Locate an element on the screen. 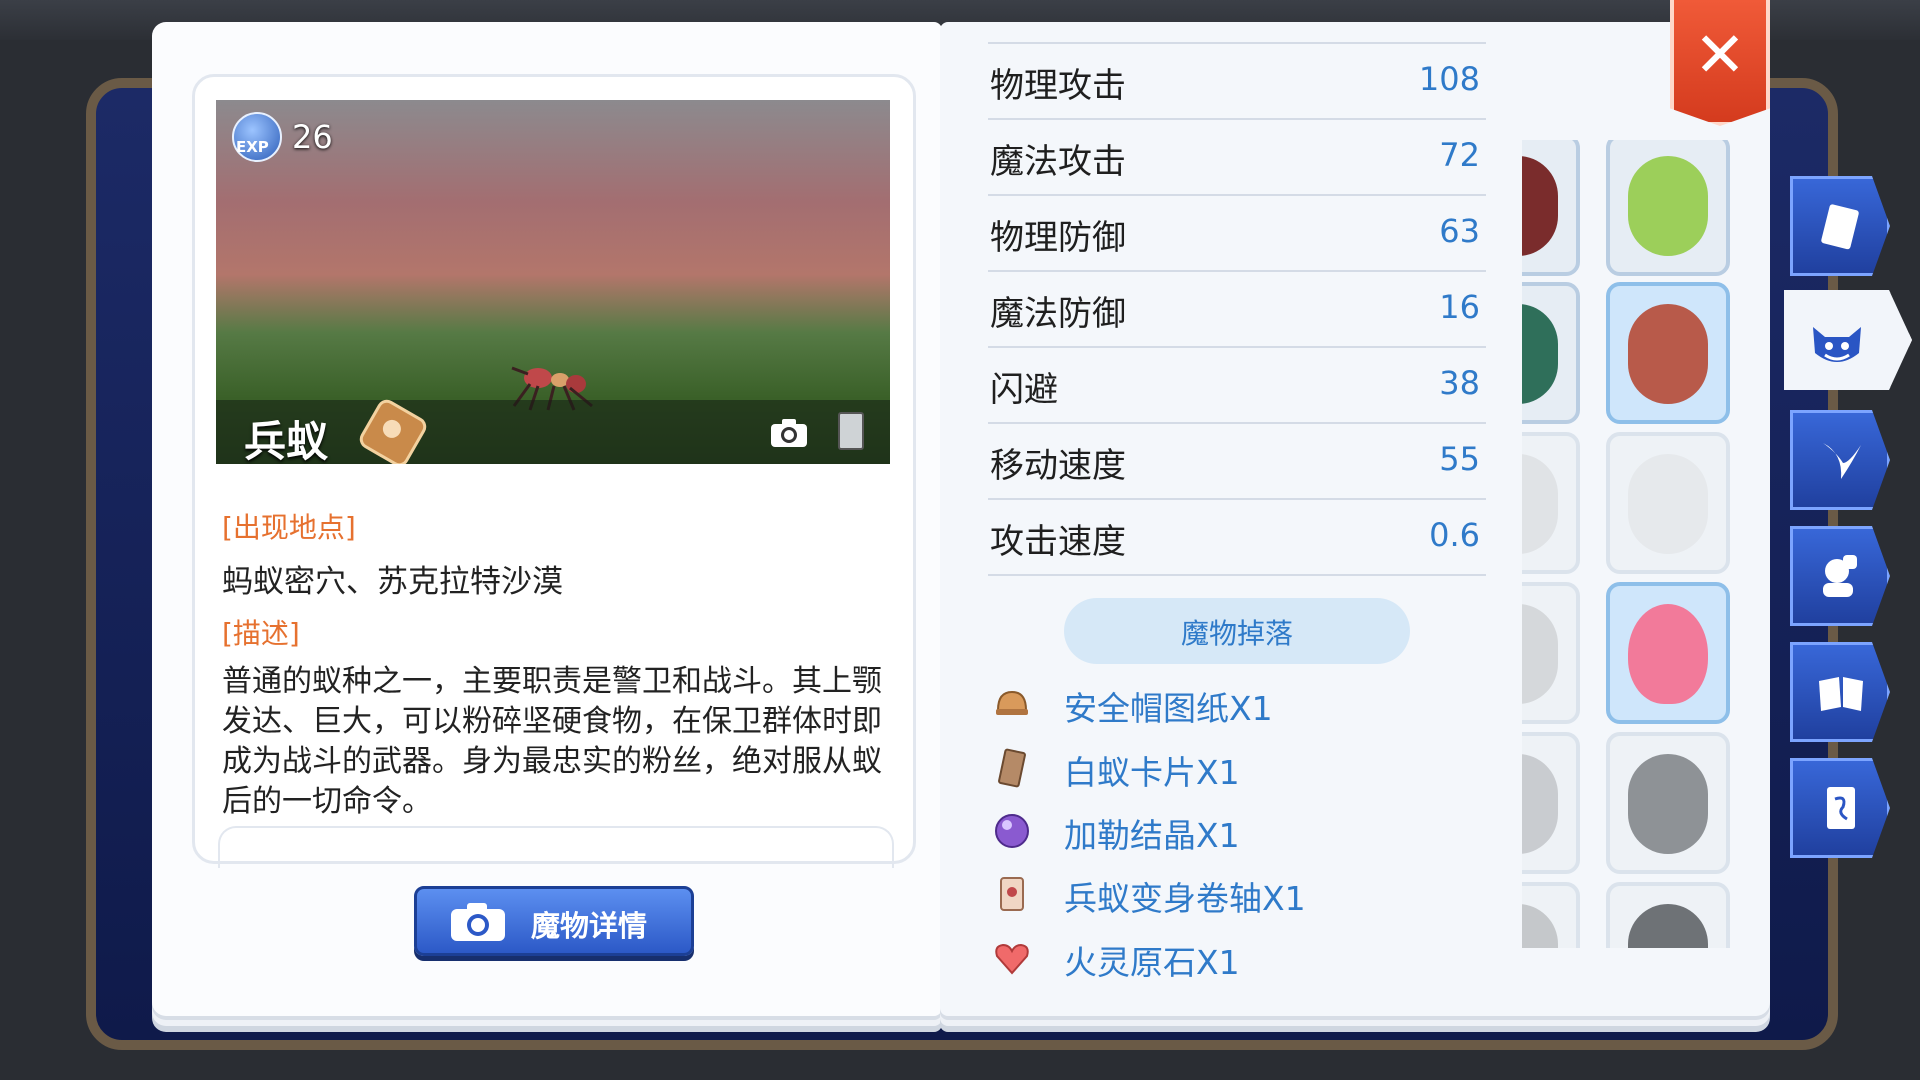 This screenshot has width=1920, height=1080. drop-item-label: 白蚁卡片X1 is located at coordinates (1152, 772).